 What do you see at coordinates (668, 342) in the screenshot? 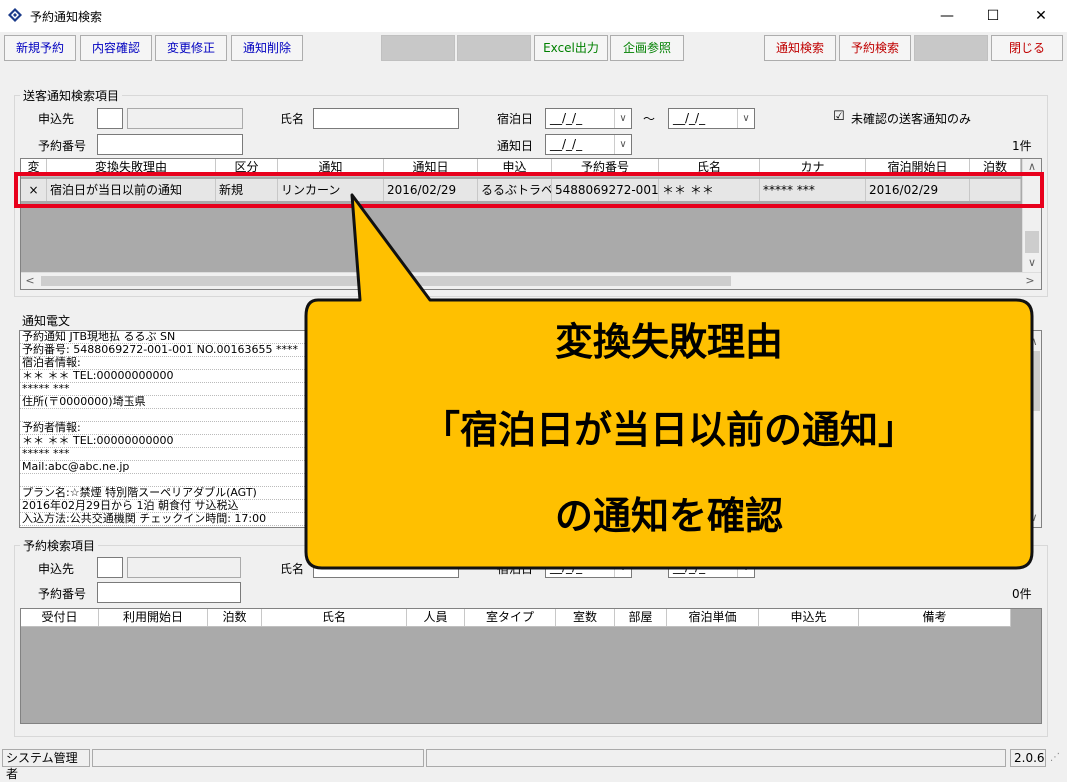
I see `callout-line-1: 変換失敗理由` at bounding box center [668, 342].